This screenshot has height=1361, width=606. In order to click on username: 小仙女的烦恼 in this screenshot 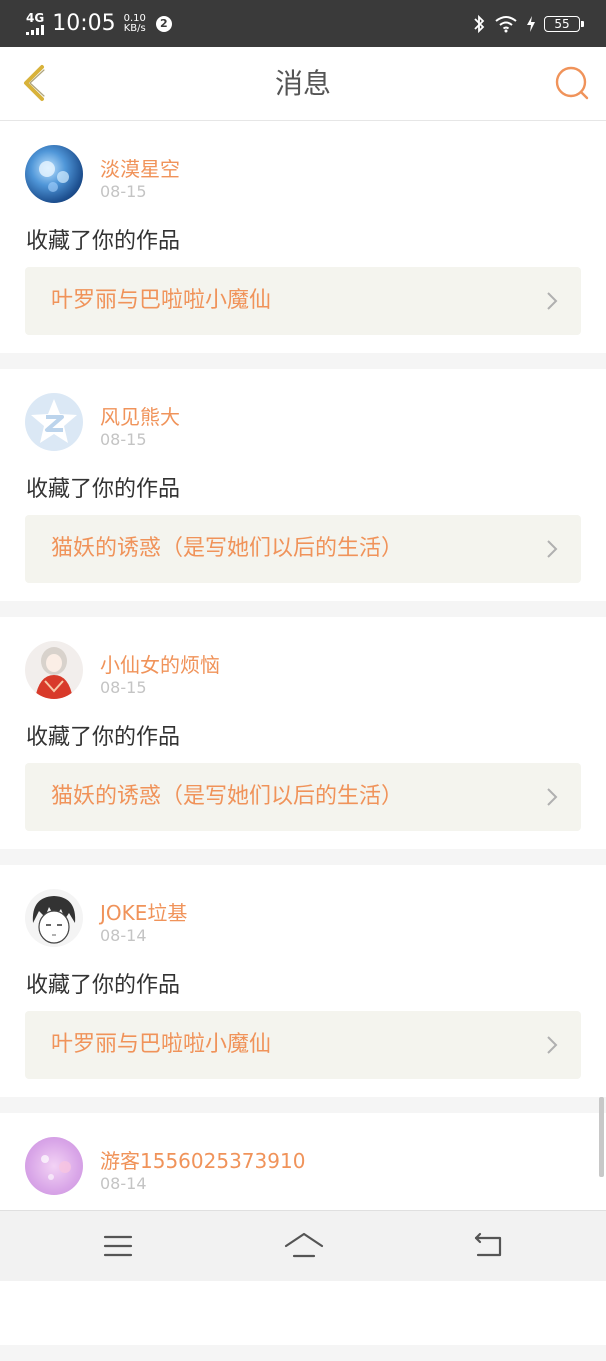, I will do `click(160, 663)`.